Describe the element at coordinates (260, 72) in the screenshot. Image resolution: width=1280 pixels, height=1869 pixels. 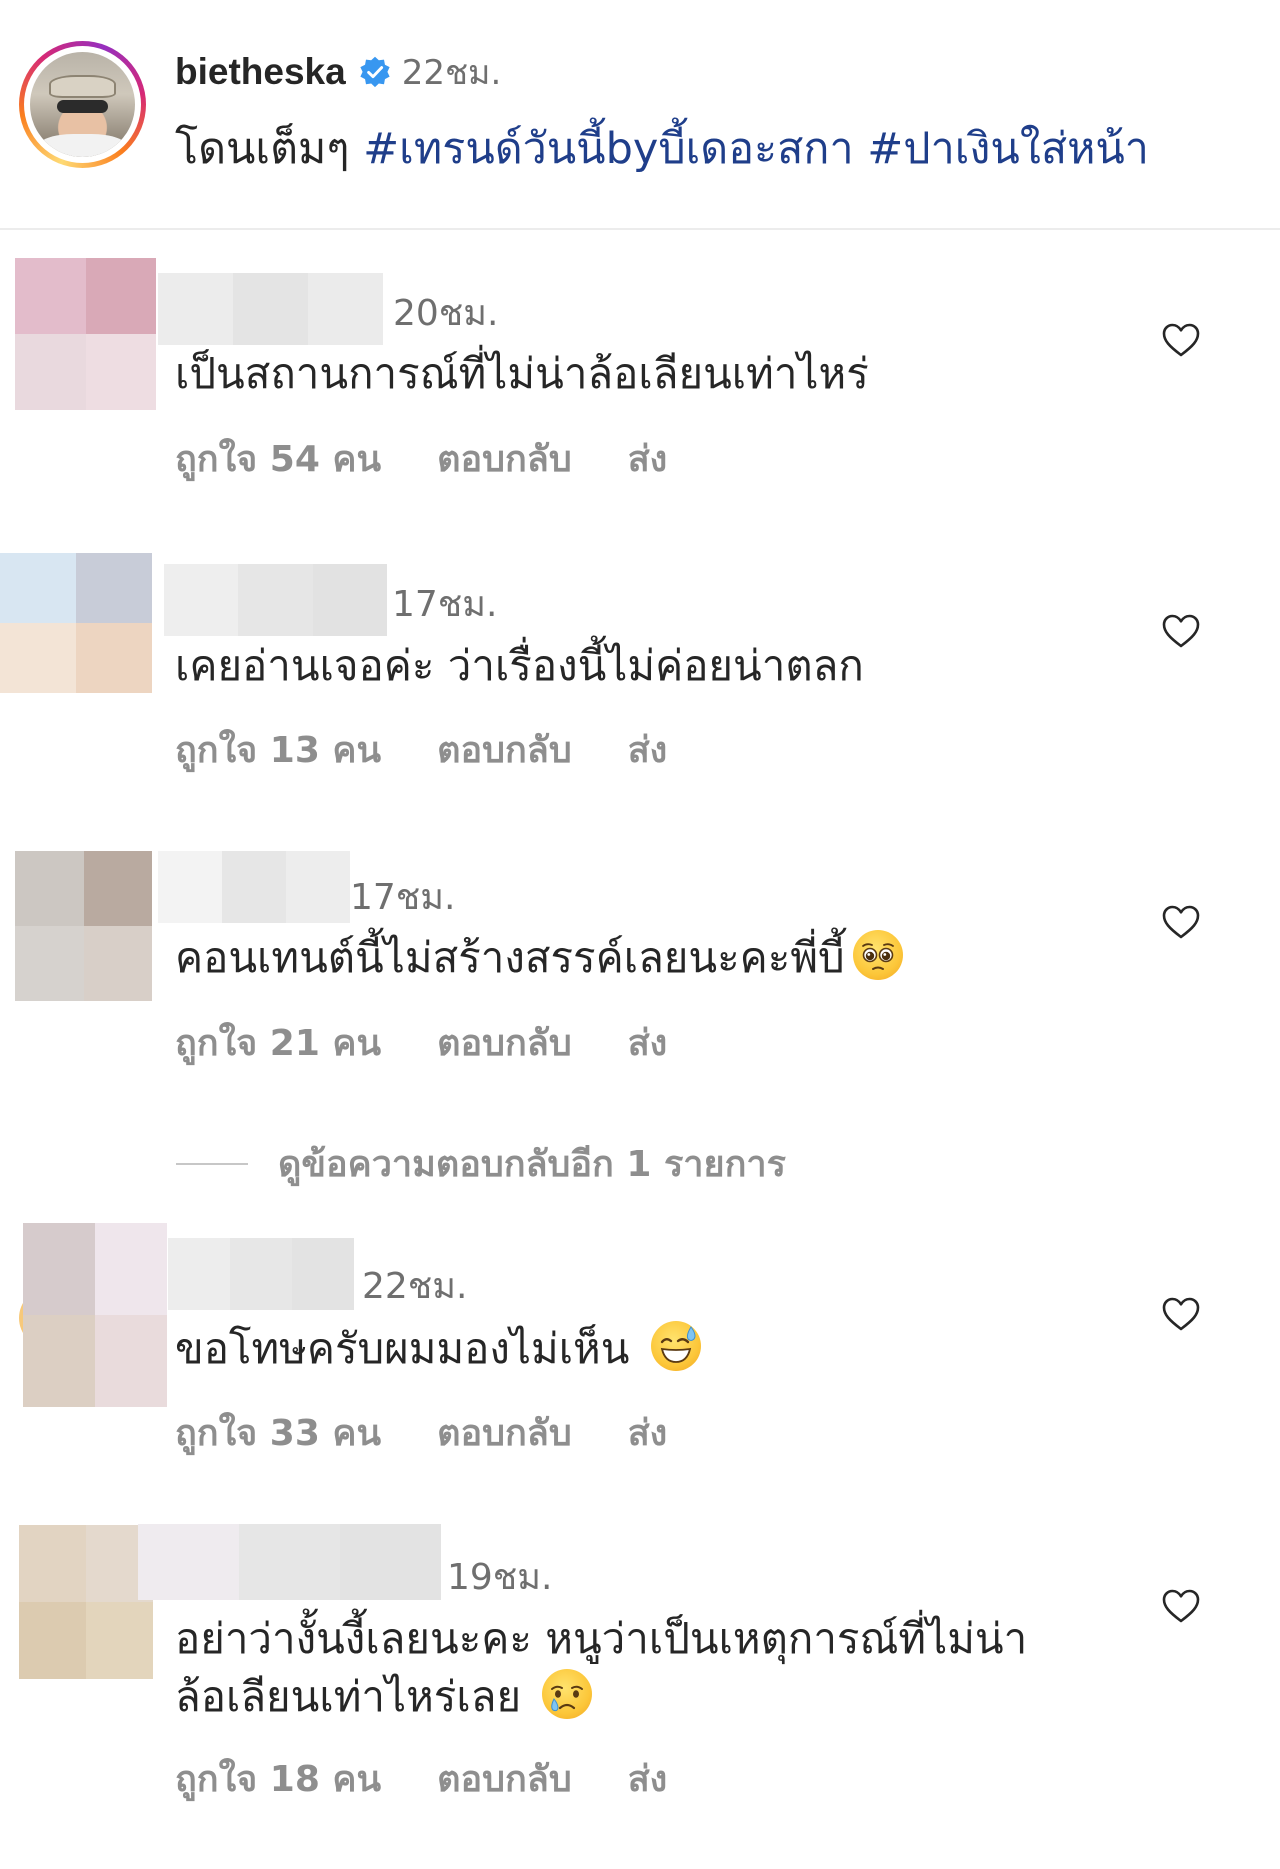
I see `author-username: bietheska` at that location.